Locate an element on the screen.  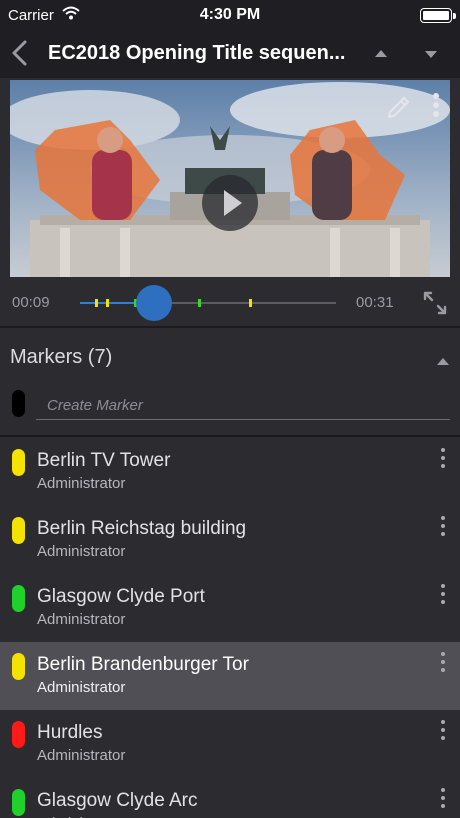
marker-name: Berlin TV Tower is located at coordinates (104, 460).